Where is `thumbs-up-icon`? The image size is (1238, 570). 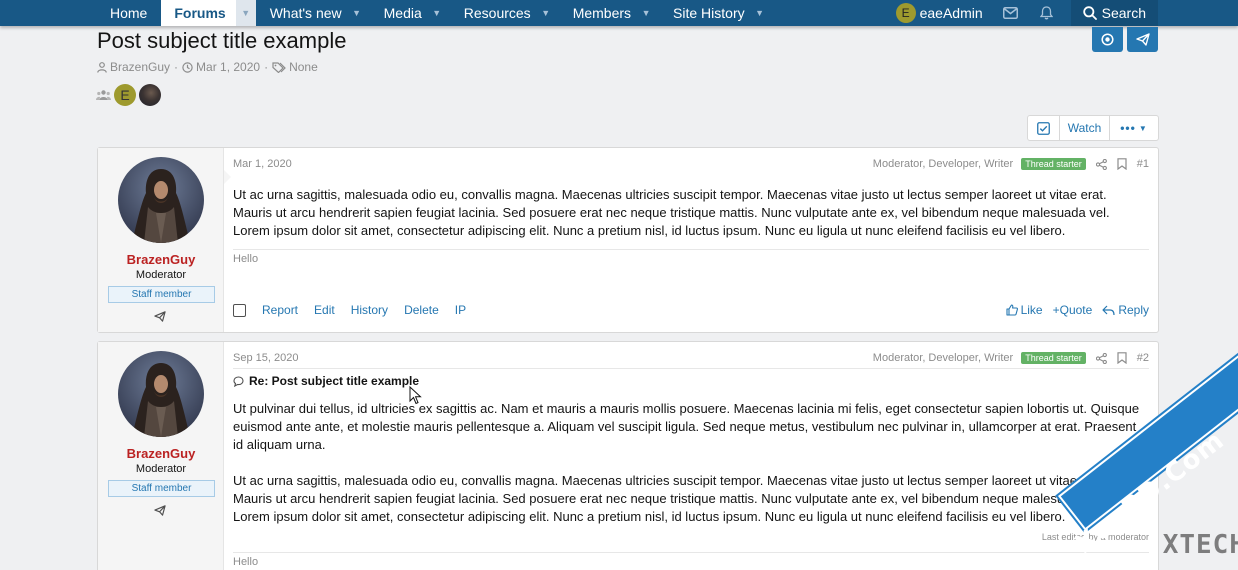
thumbs-up-icon is located at coordinates (1012, 310).